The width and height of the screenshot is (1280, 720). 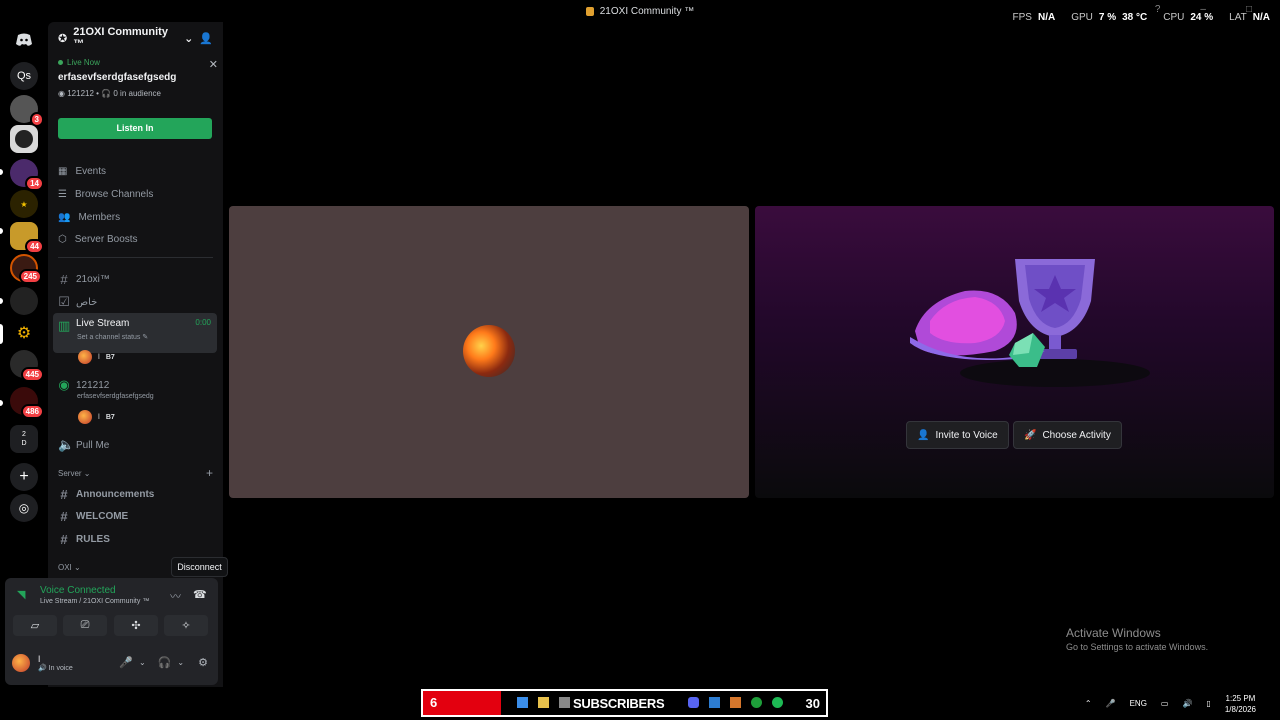 What do you see at coordinates (1141, 17) in the screenshot?
I see `performance-overlay: FPS N/A GPU 7 % 38 °C CPU 24 % LAT N/A` at bounding box center [1141, 17].